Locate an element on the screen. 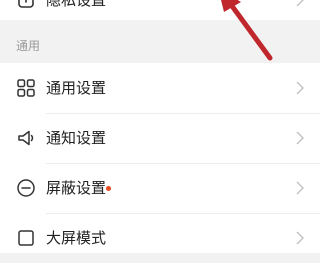  large-screen-mode-label: 大屏模式 is located at coordinates (76, 238).